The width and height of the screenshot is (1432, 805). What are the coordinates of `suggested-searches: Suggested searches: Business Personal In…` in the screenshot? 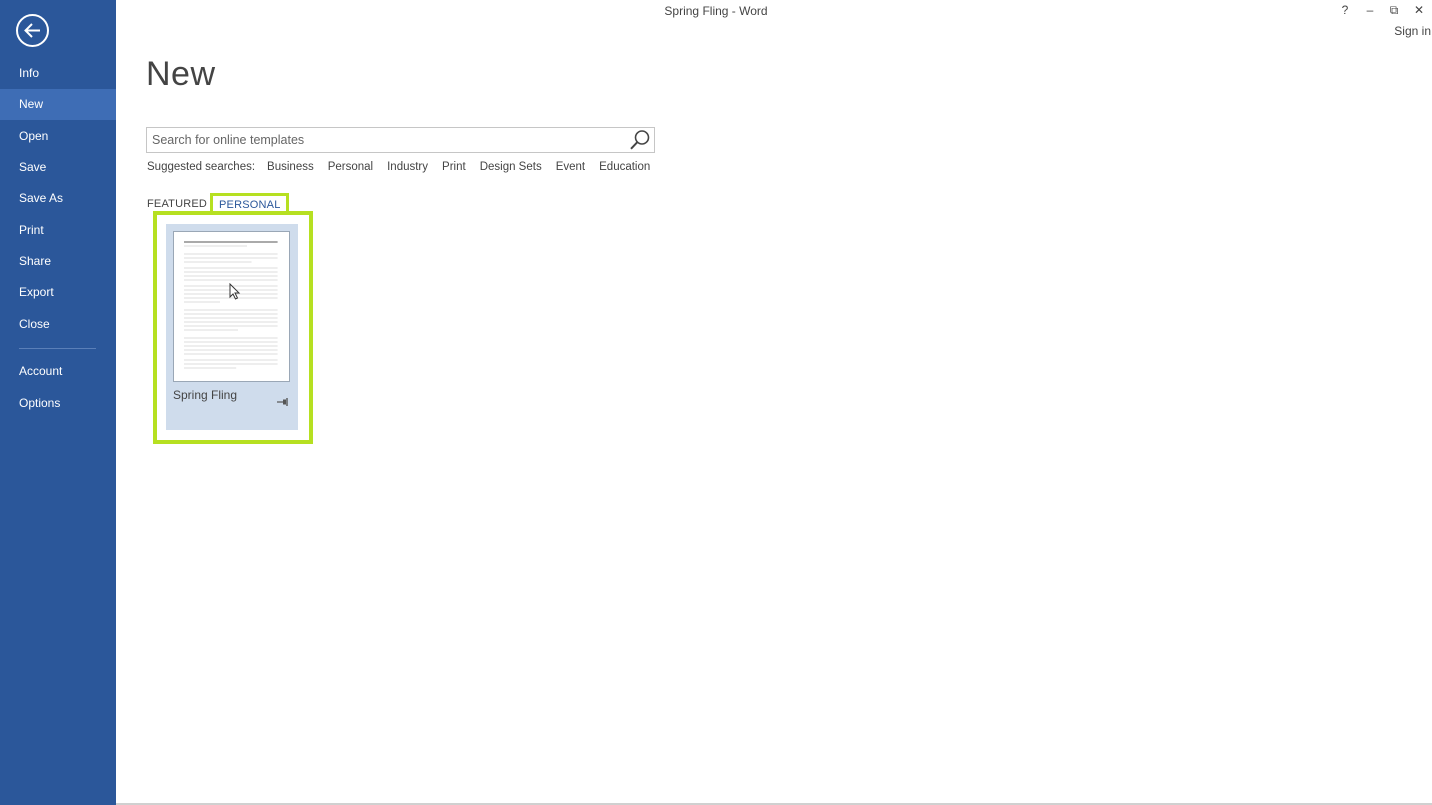 It's located at (405, 167).